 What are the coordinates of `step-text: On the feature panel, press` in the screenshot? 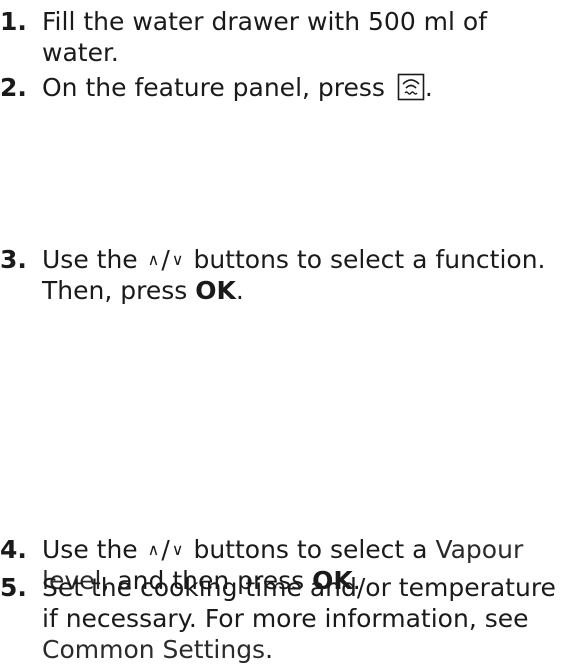 It's located at (213, 87).